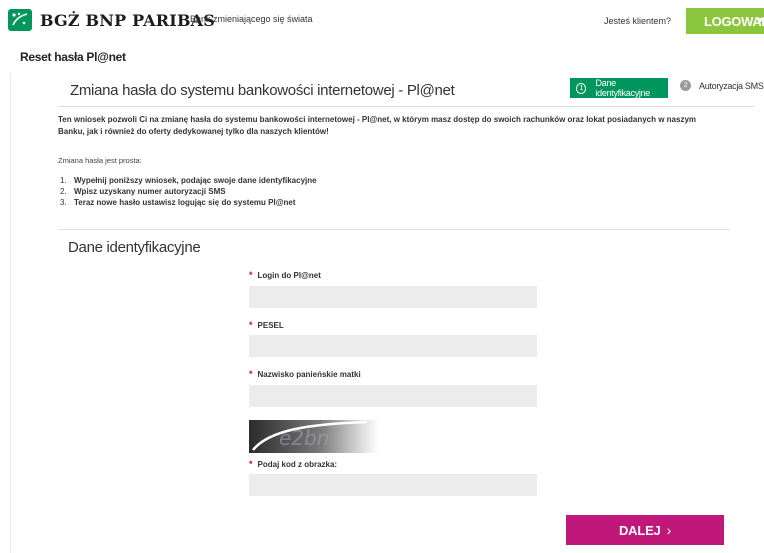  Describe the element at coordinates (393, 297) in the screenshot. I see `login-input` at that location.